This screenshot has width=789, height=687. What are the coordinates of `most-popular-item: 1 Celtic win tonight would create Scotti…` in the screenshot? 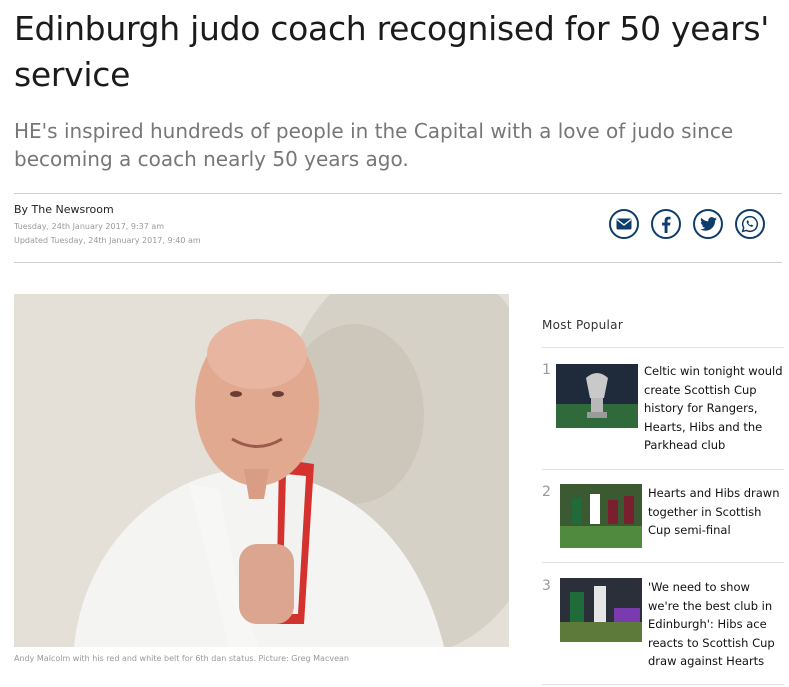 It's located at (663, 410).